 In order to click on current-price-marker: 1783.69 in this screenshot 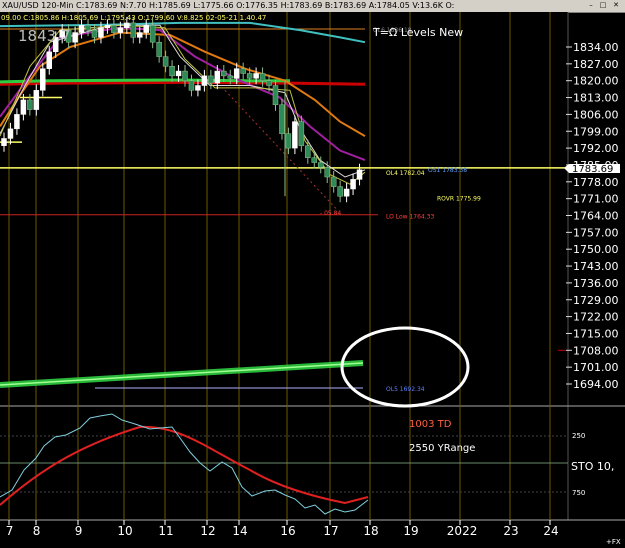, I will do `click(592, 169)`.